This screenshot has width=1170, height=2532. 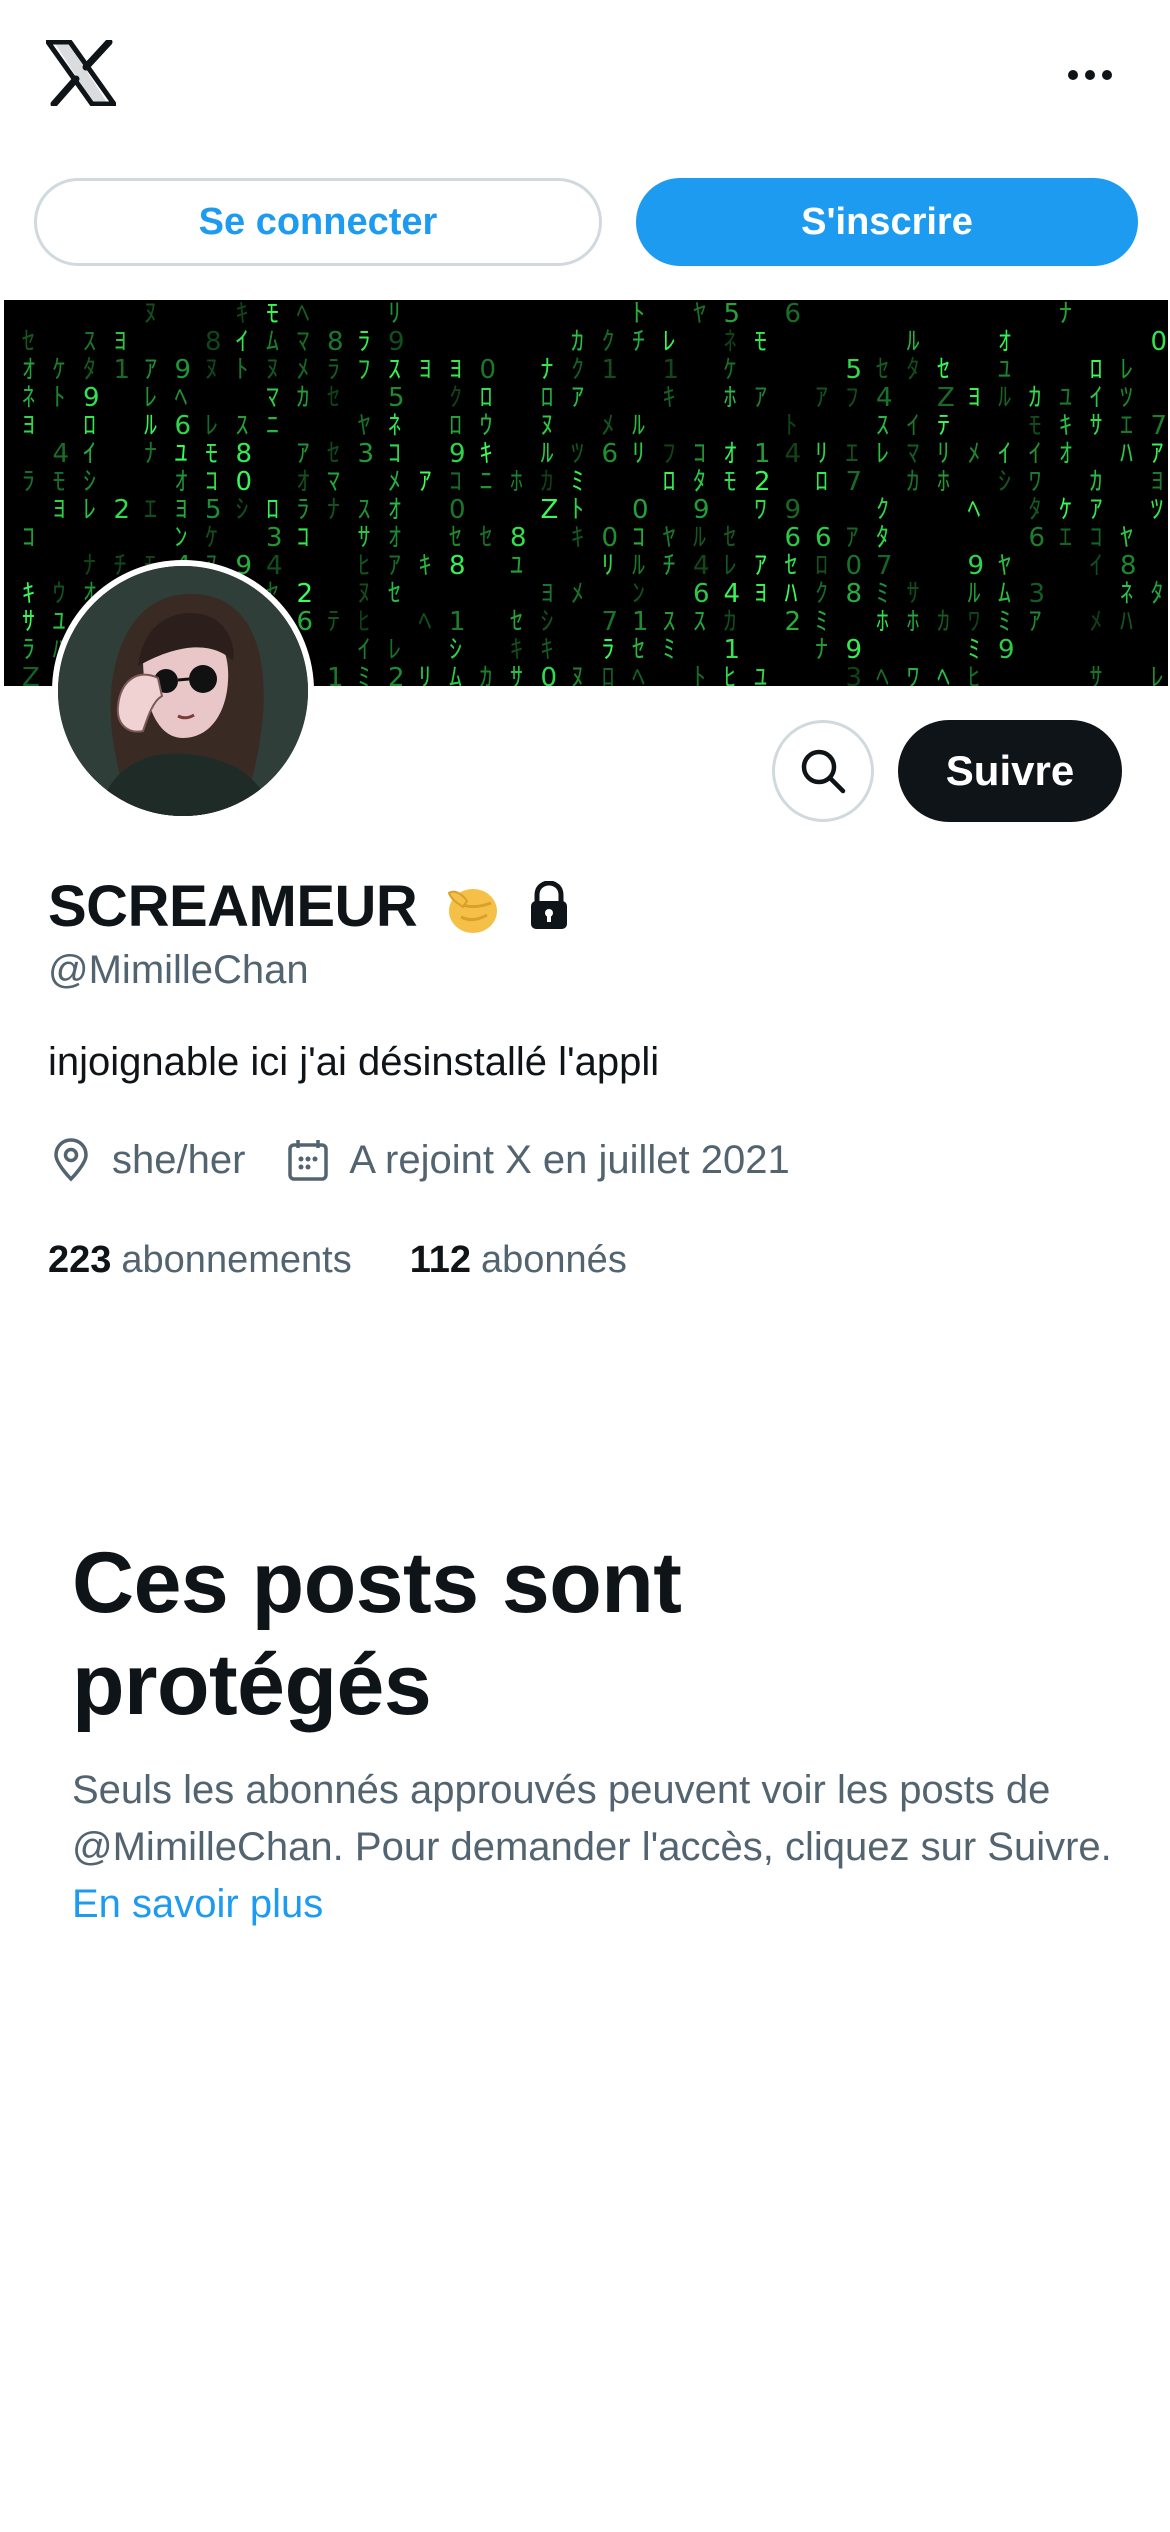 What do you see at coordinates (549, 905) in the screenshot?
I see `lock-icon` at bounding box center [549, 905].